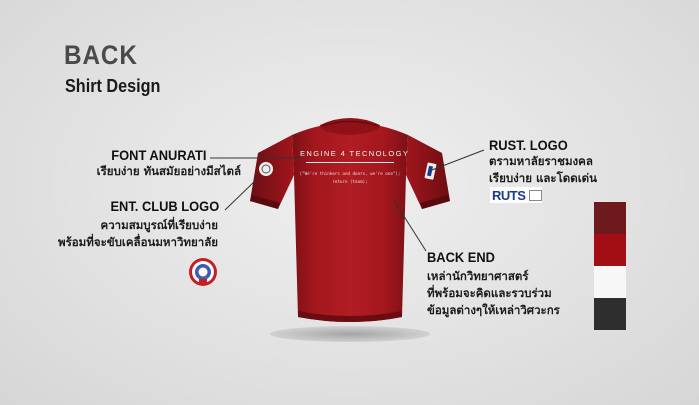 This screenshot has height=405, width=699. What do you see at coordinates (610, 218) in the screenshot?
I see `palette-swatch-dark-red` at bounding box center [610, 218].